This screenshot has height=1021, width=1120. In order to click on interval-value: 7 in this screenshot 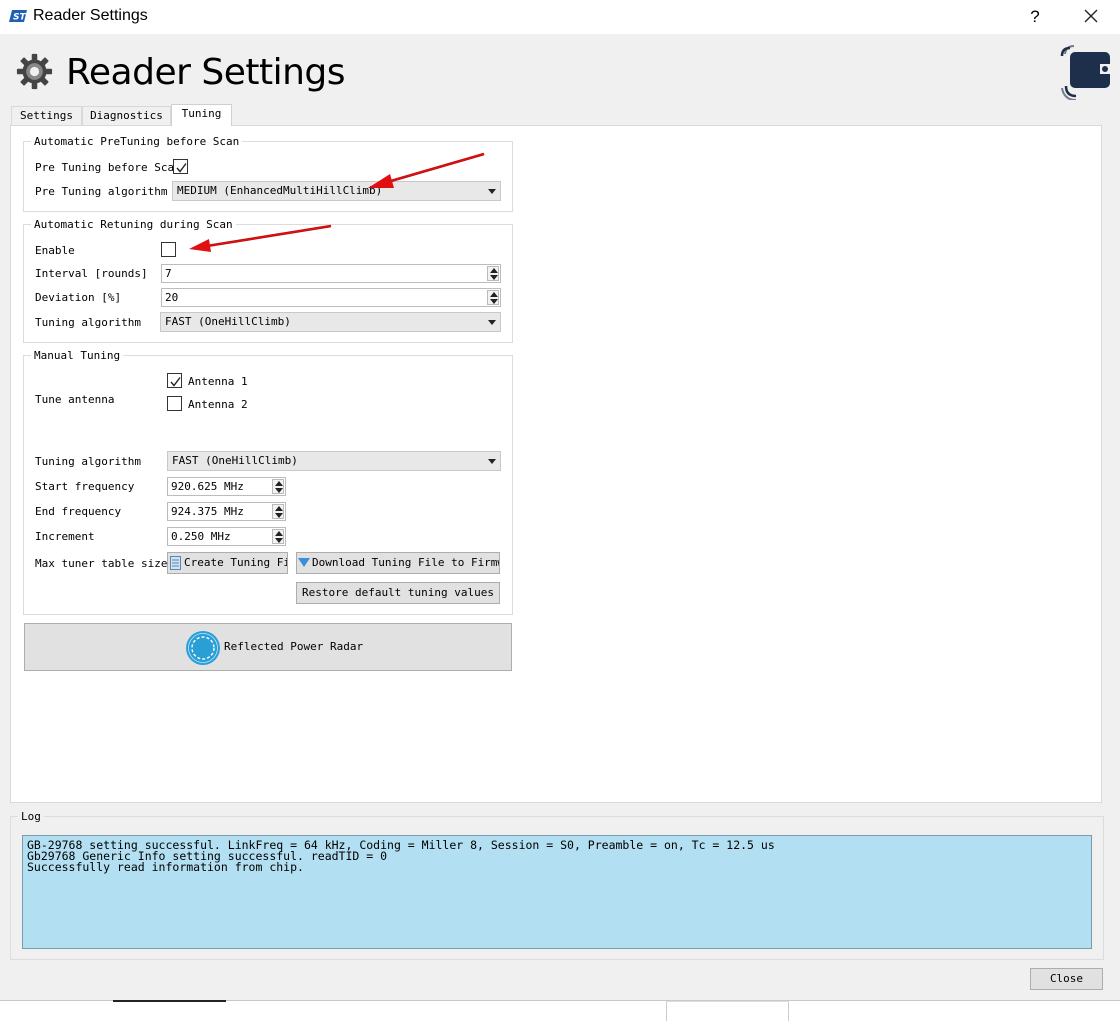, I will do `click(168, 273)`.